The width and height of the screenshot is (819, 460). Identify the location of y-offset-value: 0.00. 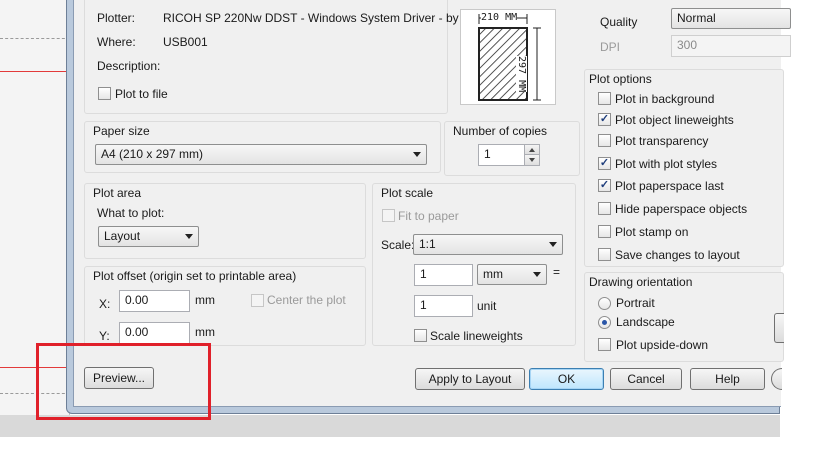
(137, 332).